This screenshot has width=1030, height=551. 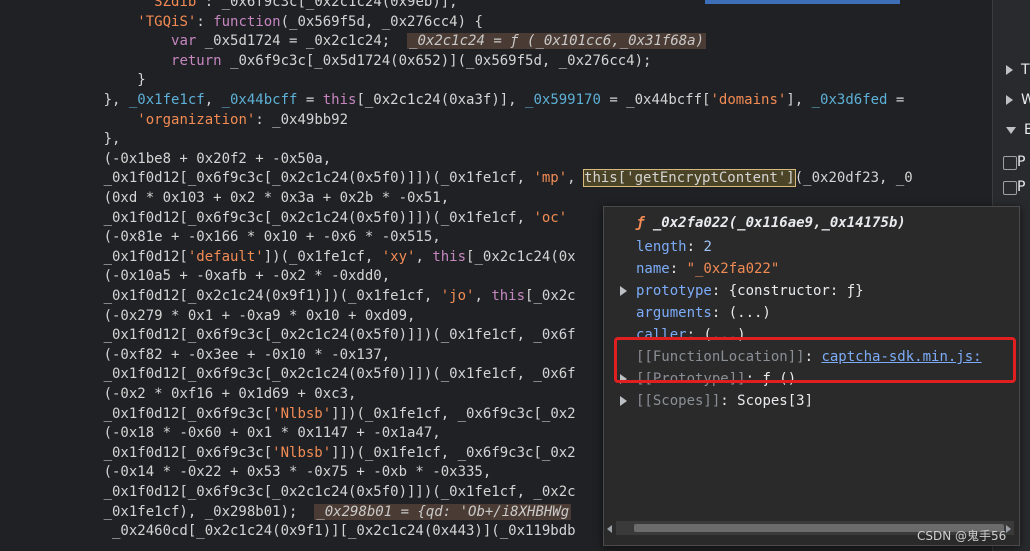 What do you see at coordinates (222, 356) in the screenshot?
I see `code-line: (-0xf82 + -0x3ee + -0x10 * -0x137,` at bounding box center [222, 356].